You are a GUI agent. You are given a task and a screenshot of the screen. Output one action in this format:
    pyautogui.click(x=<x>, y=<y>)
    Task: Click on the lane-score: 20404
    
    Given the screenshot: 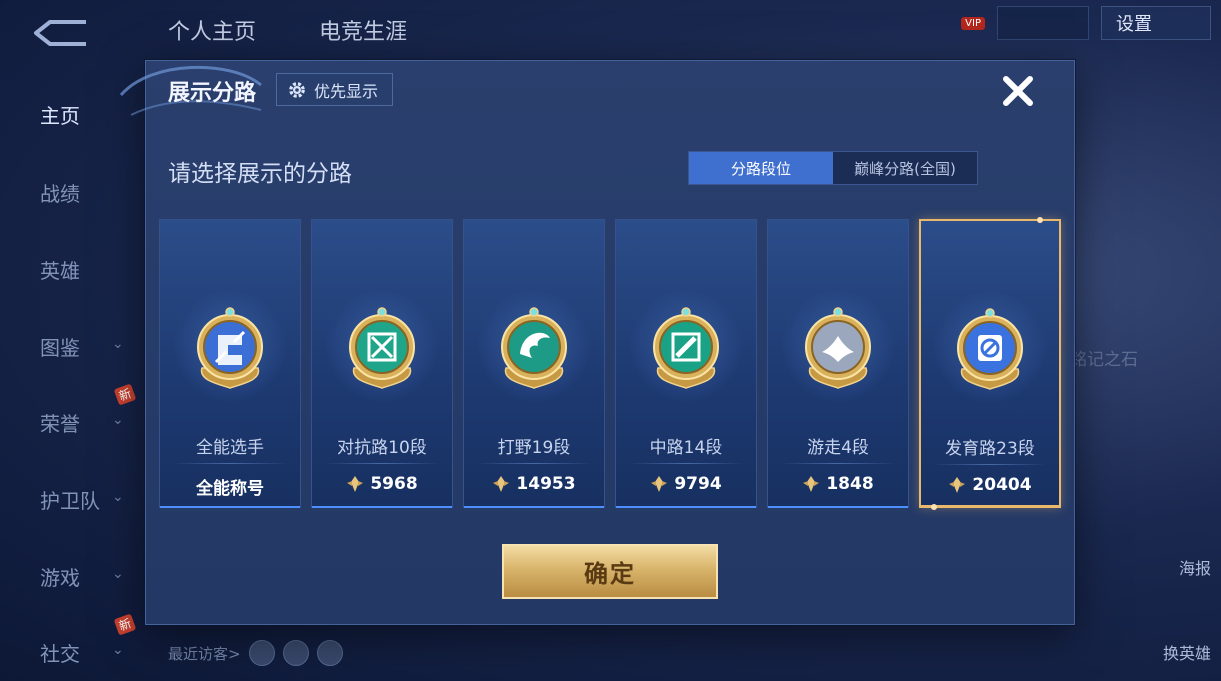 What is the action you would take?
    pyautogui.click(x=990, y=485)
    